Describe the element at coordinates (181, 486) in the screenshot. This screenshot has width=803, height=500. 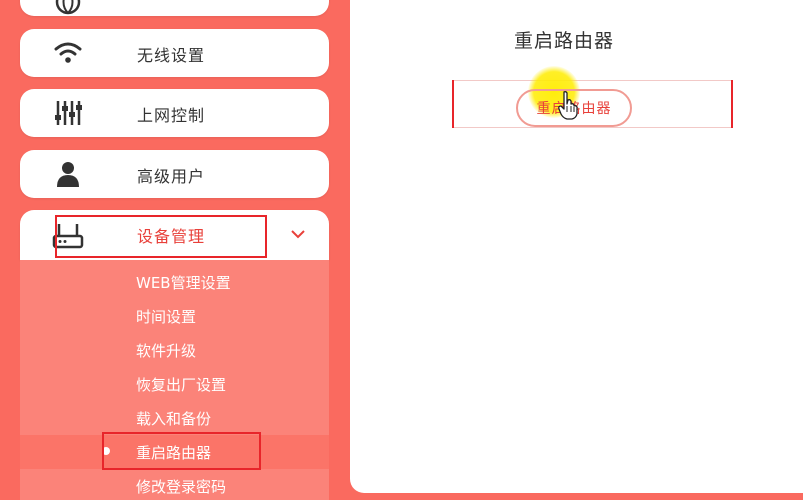
I see `submenu-item-change-login-password: 修改登录密码` at that location.